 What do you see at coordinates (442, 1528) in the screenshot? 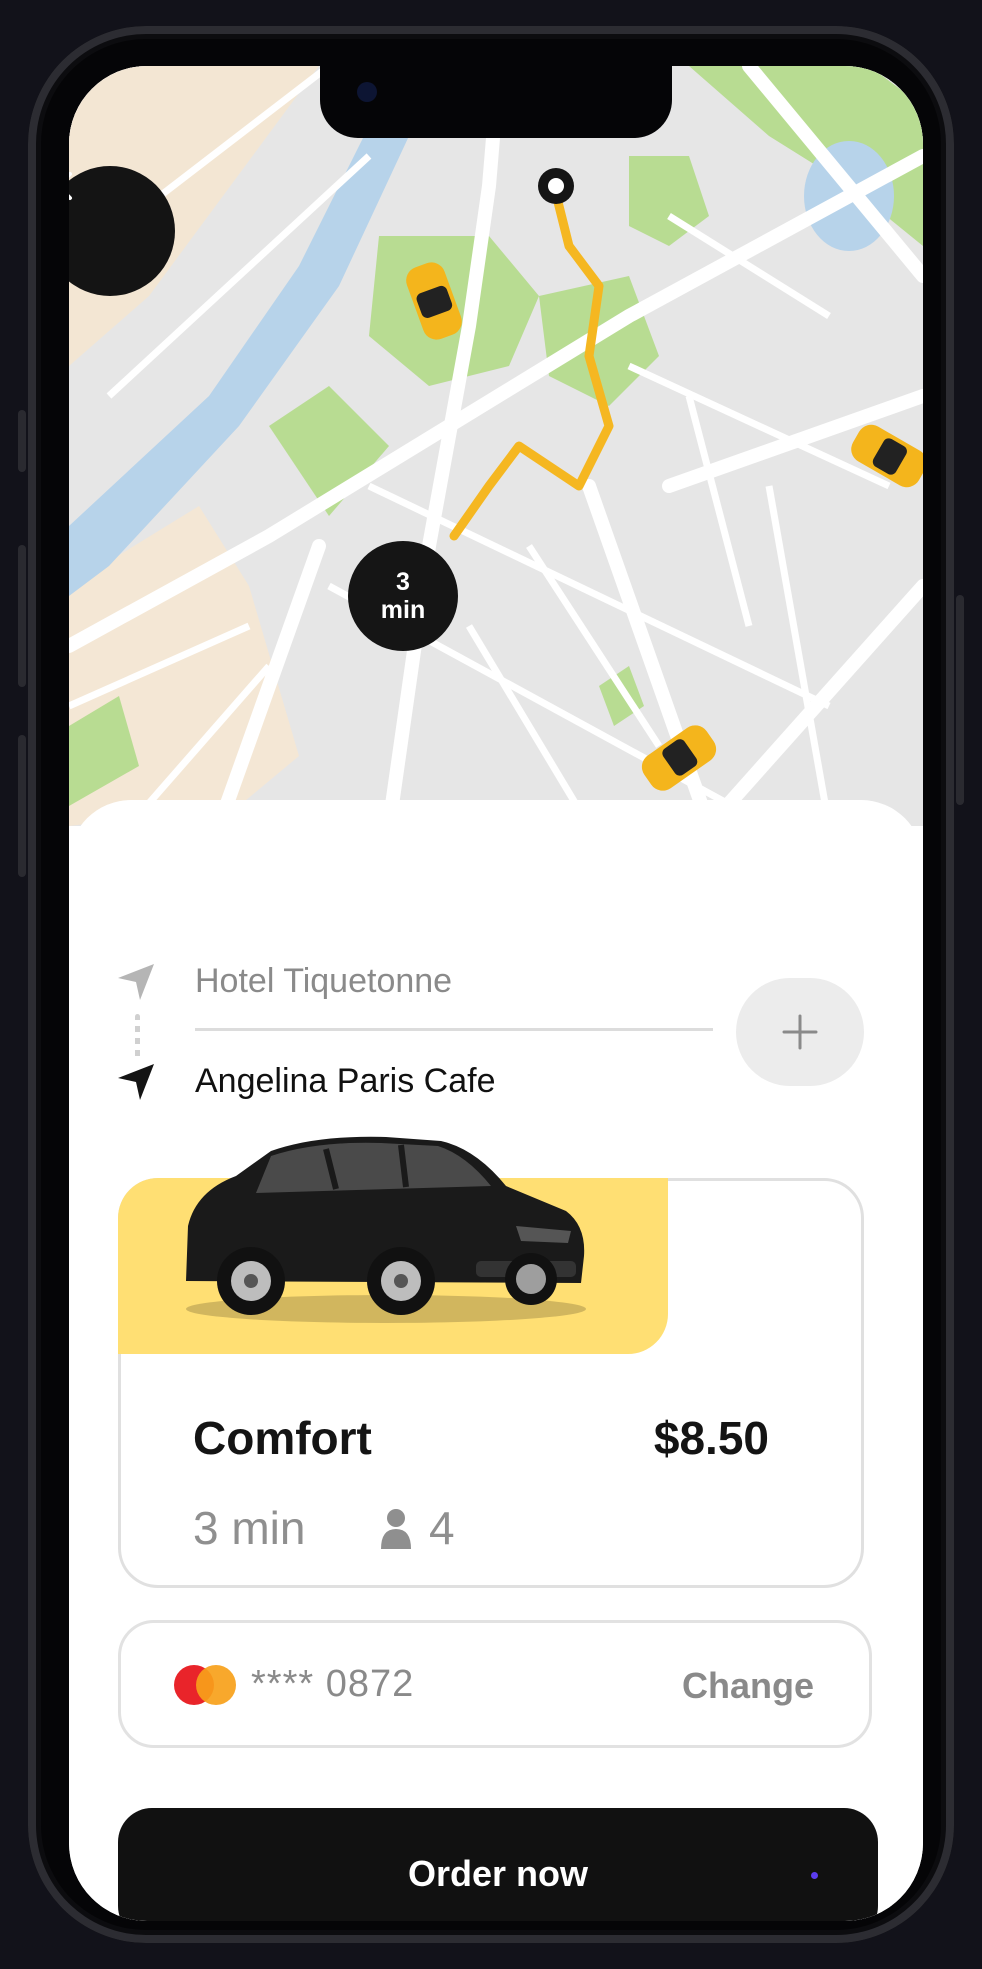
I see `seat-count: 4` at bounding box center [442, 1528].